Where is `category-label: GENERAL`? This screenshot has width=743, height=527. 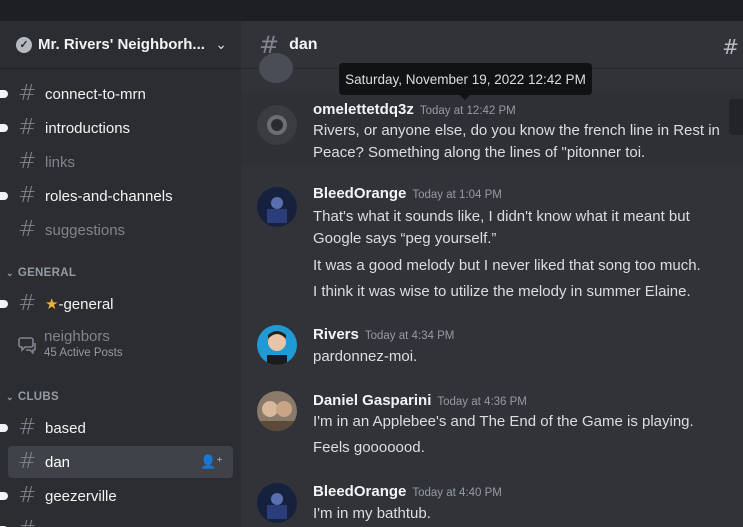 category-label: GENERAL is located at coordinates (47, 273).